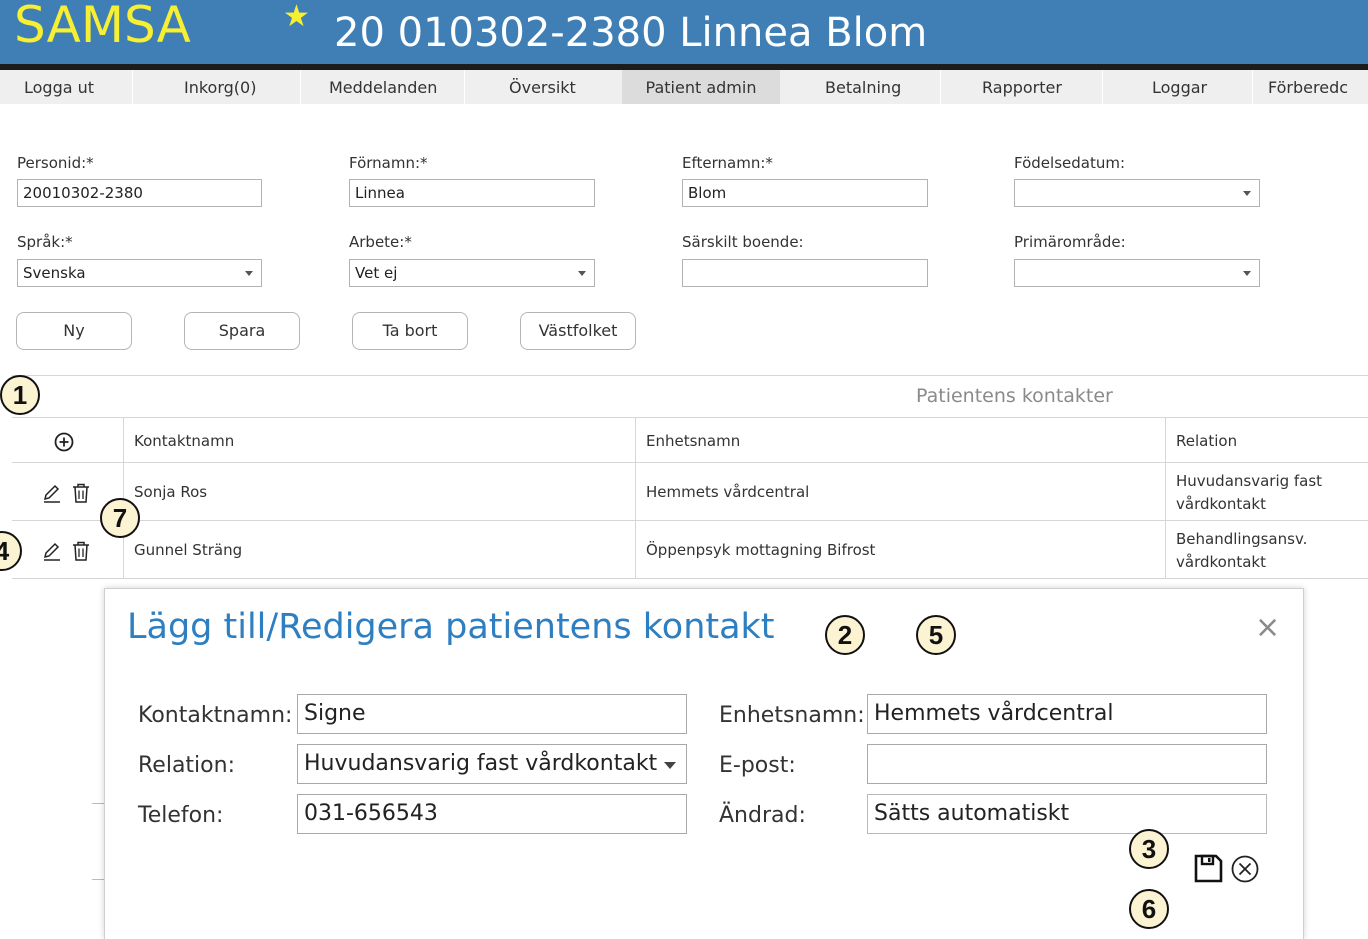 This screenshot has height=939, width=1368. I want to click on nav-inkorg: Inkorg(0), so click(220, 87).